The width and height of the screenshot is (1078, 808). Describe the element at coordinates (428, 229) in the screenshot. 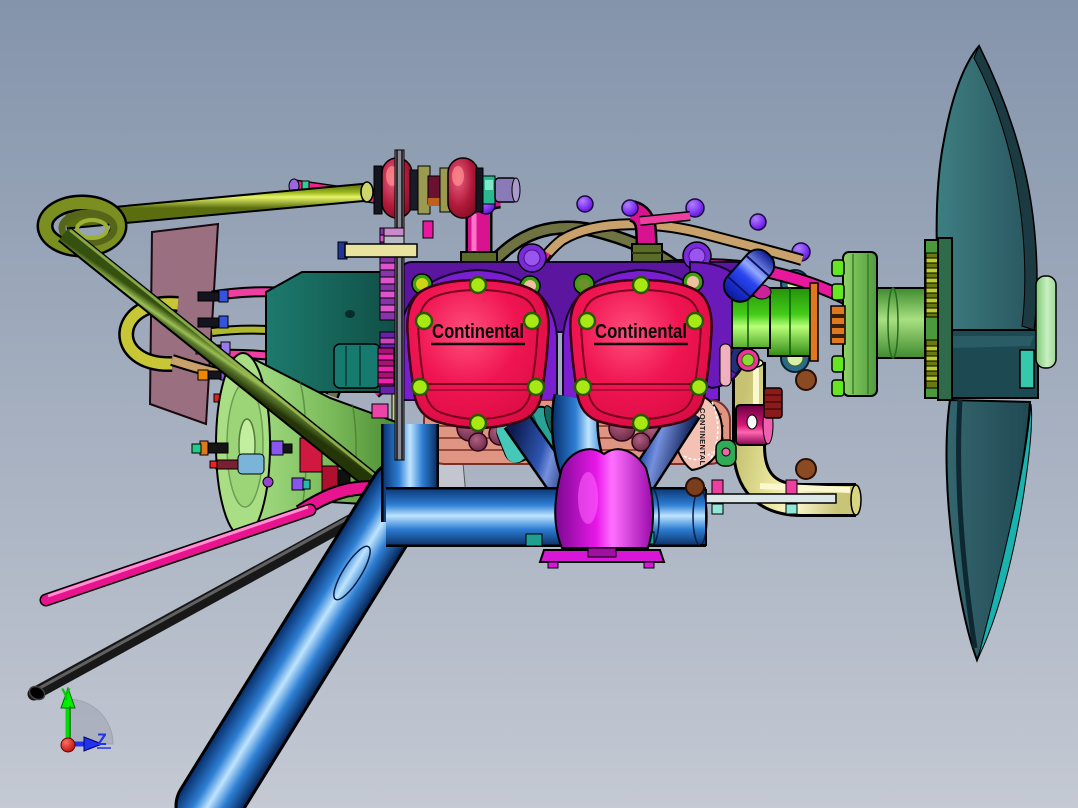

I see `hose-clamp` at that location.